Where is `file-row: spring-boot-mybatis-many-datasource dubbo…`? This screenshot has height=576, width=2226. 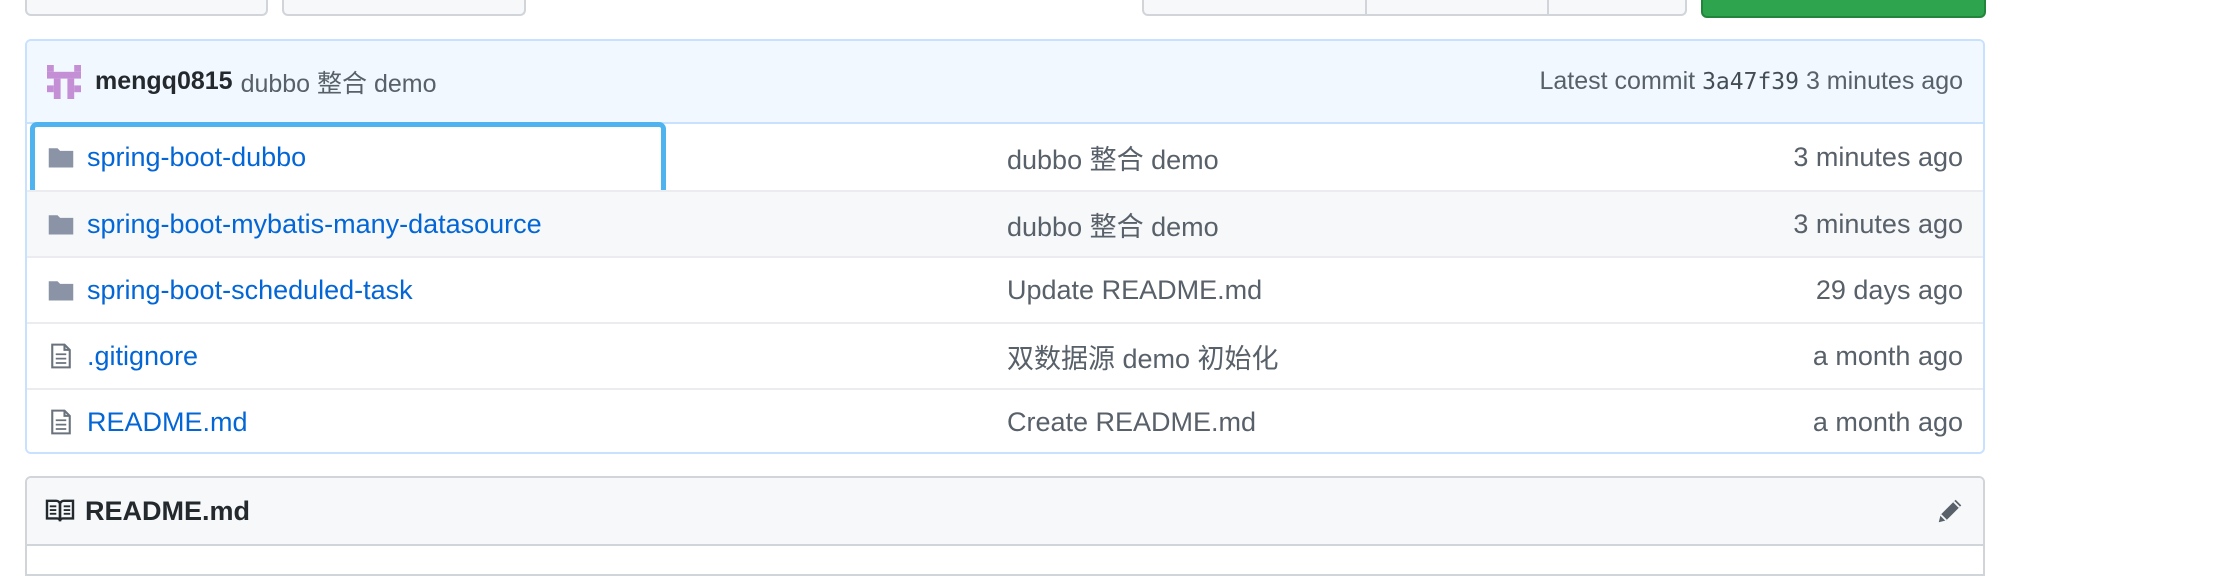 file-row: spring-boot-mybatis-many-datasource dubbo… is located at coordinates (1005, 223).